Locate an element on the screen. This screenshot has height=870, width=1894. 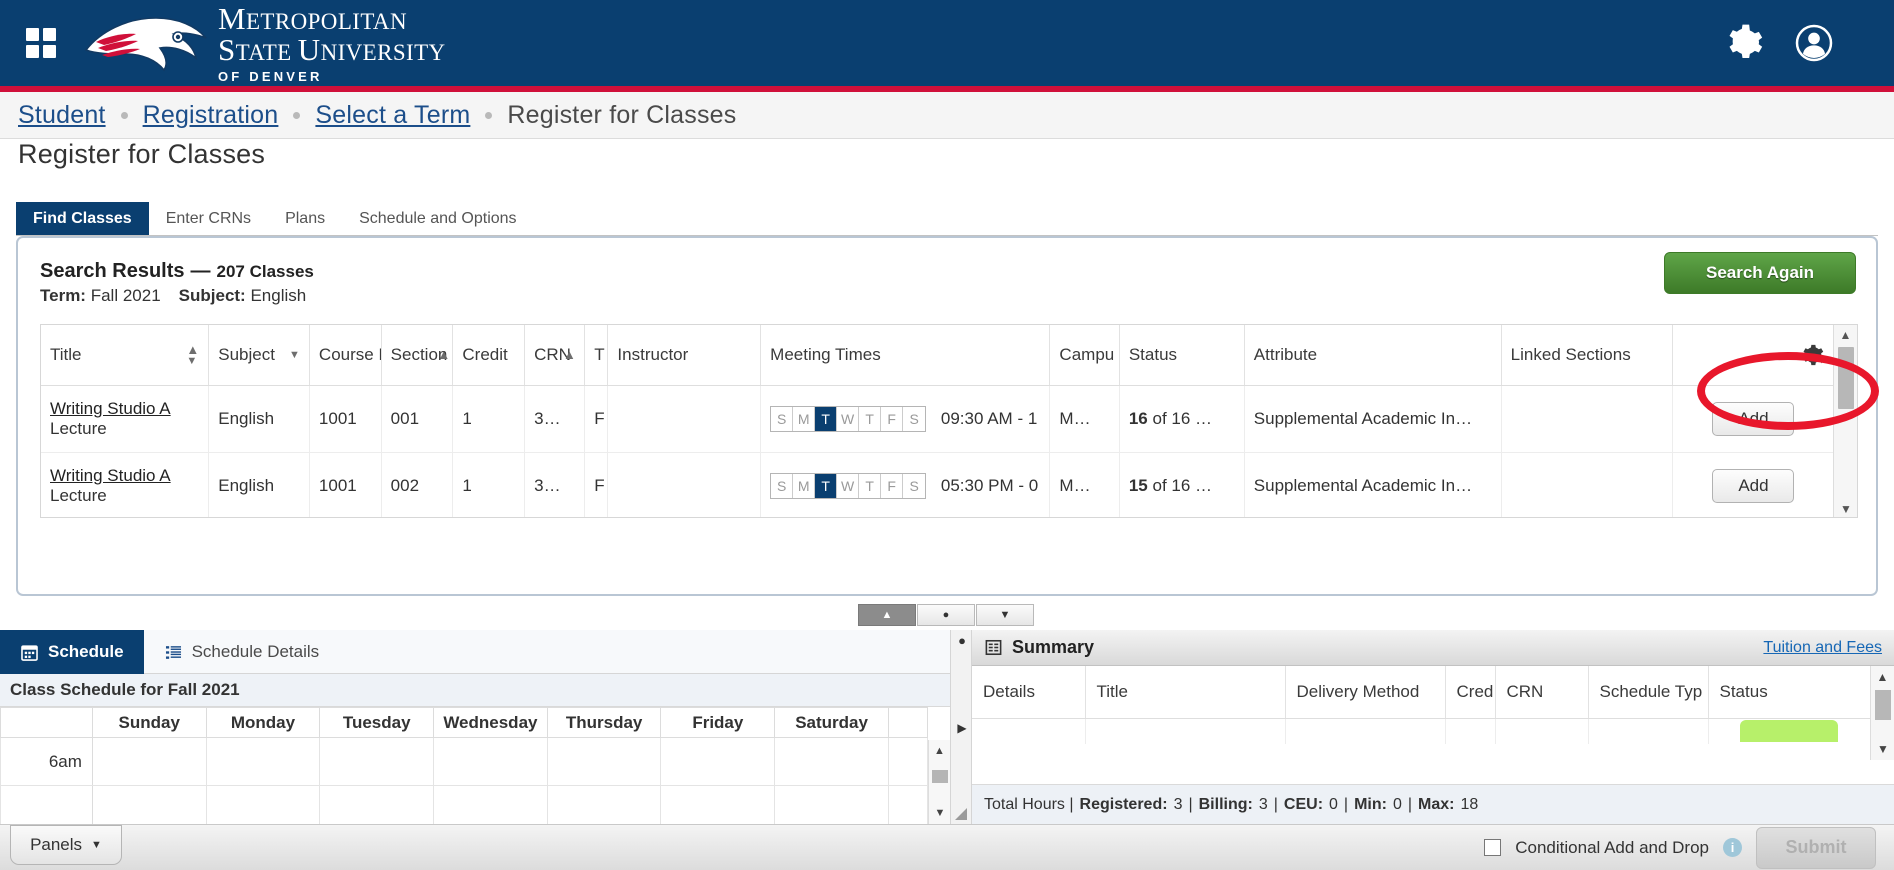
breadcrumb-item-select-a-term: Select a Term is located at coordinates (392, 115).